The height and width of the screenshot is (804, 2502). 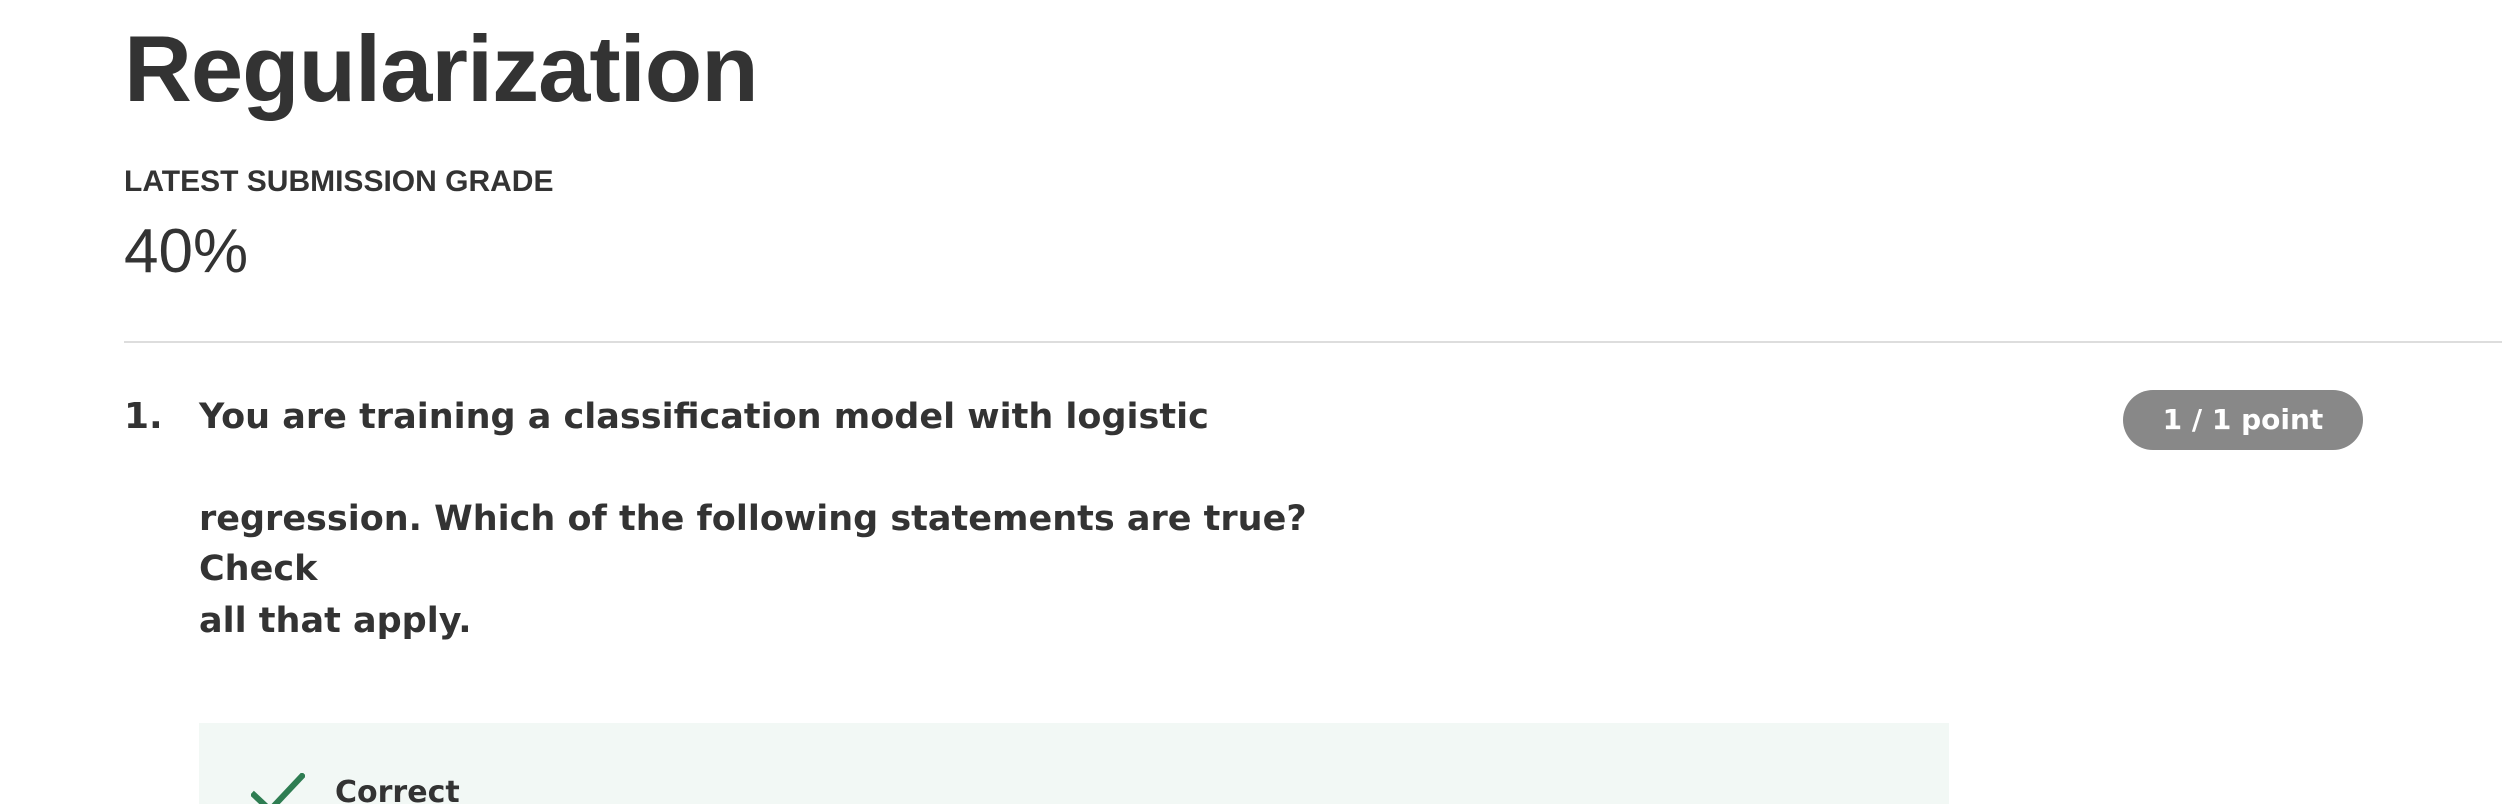 I want to click on question-points-badge: 1 / 1 point, so click(x=2243, y=420).